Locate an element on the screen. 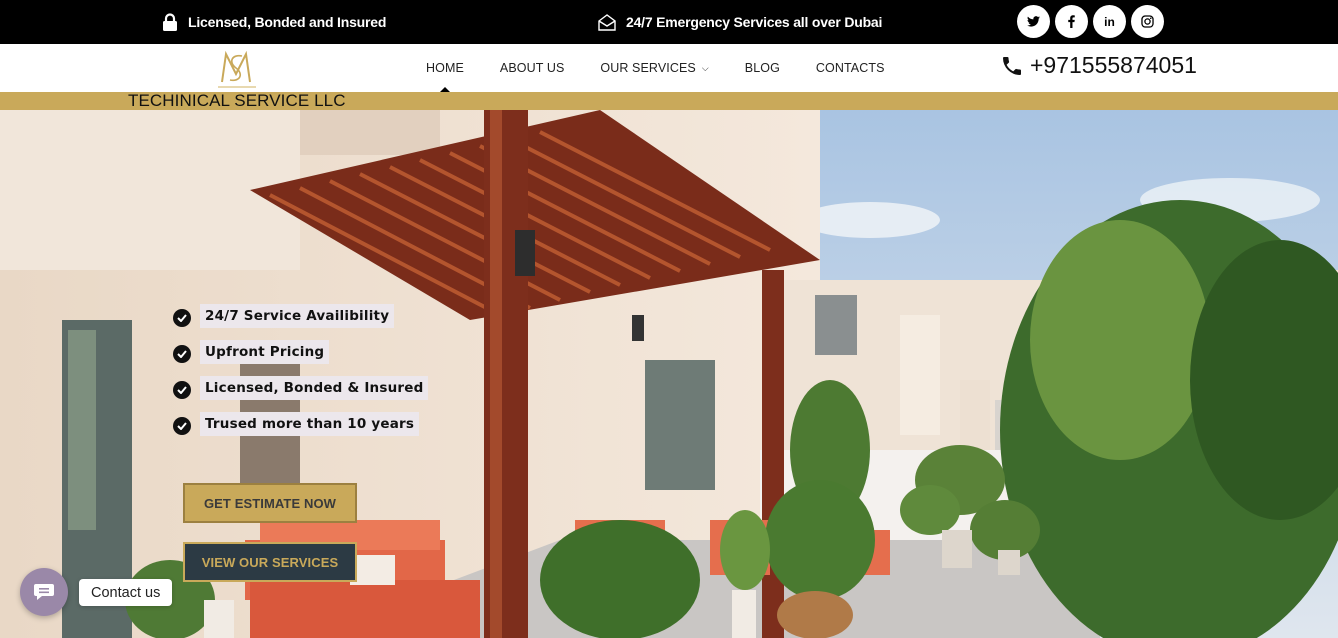  feature-text: Licensed, Bonded & Insured is located at coordinates (314, 388).